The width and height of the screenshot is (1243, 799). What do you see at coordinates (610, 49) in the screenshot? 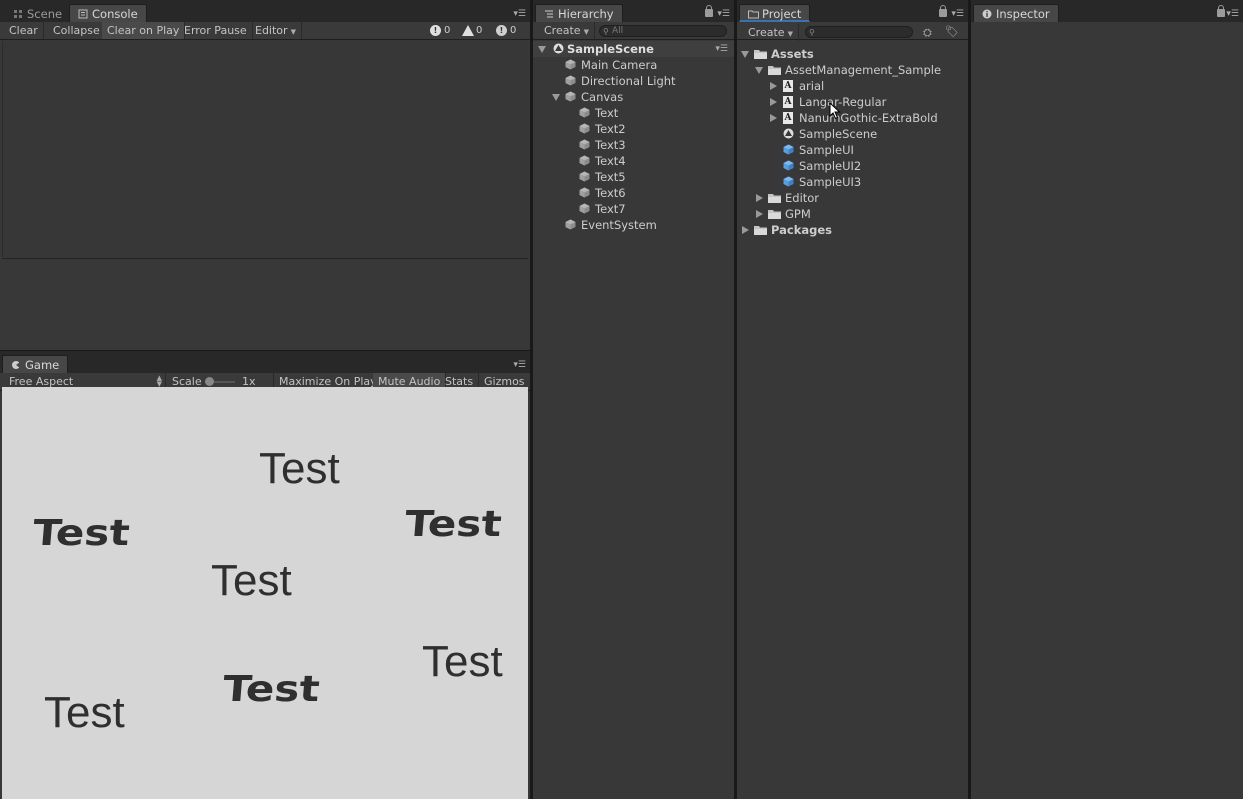
I see `scene-name: SampleScene` at bounding box center [610, 49].